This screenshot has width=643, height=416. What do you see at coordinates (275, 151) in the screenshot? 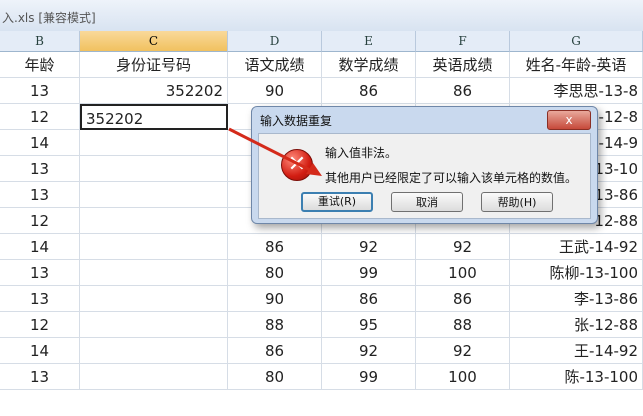
I see `annotation-arrow` at bounding box center [275, 151].